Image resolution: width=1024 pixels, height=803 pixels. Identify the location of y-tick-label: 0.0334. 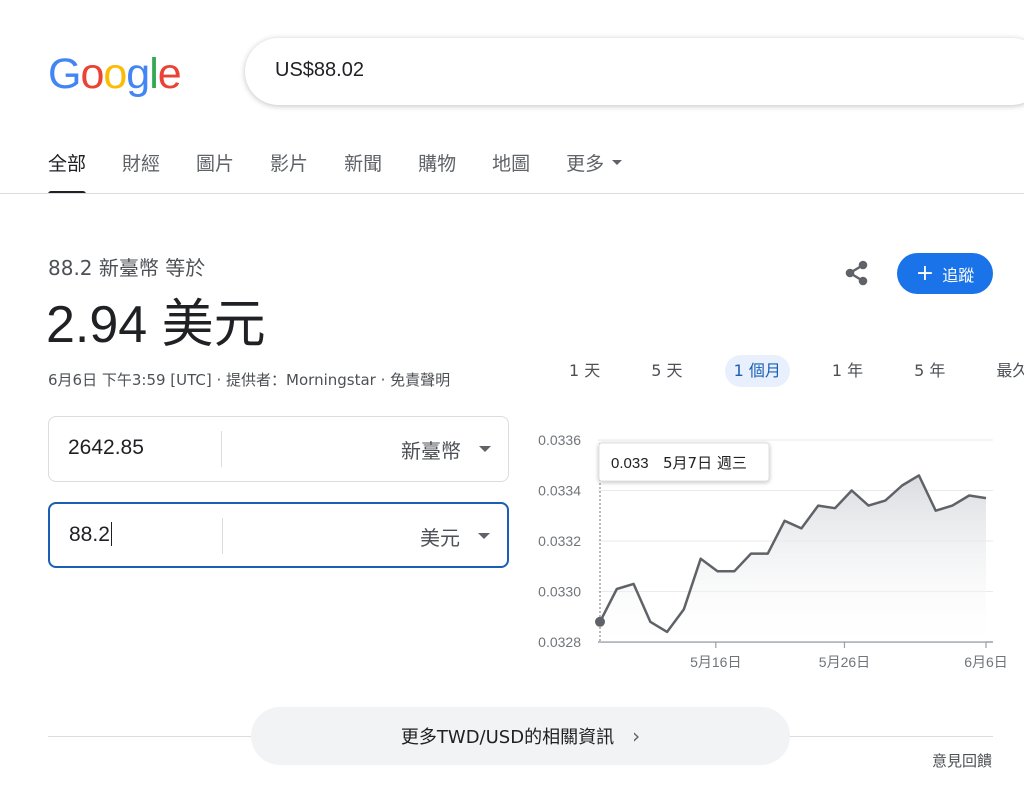
(559, 491).